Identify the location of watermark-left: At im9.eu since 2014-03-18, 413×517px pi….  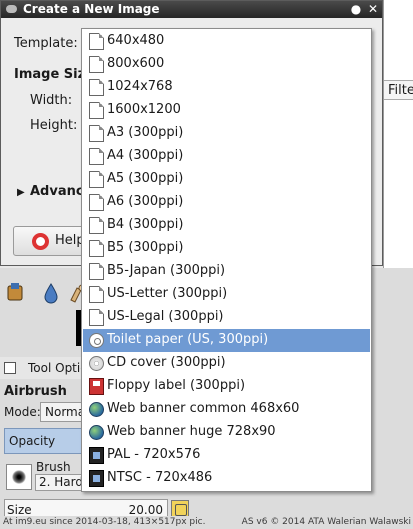
(104, 522).